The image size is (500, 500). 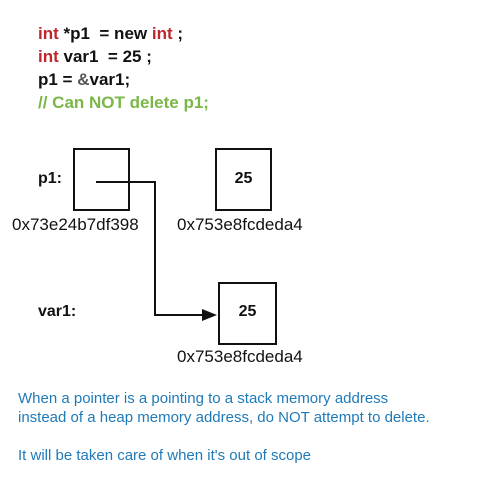 I want to click on pointer-arrow-line, so click(x=150, y=248).